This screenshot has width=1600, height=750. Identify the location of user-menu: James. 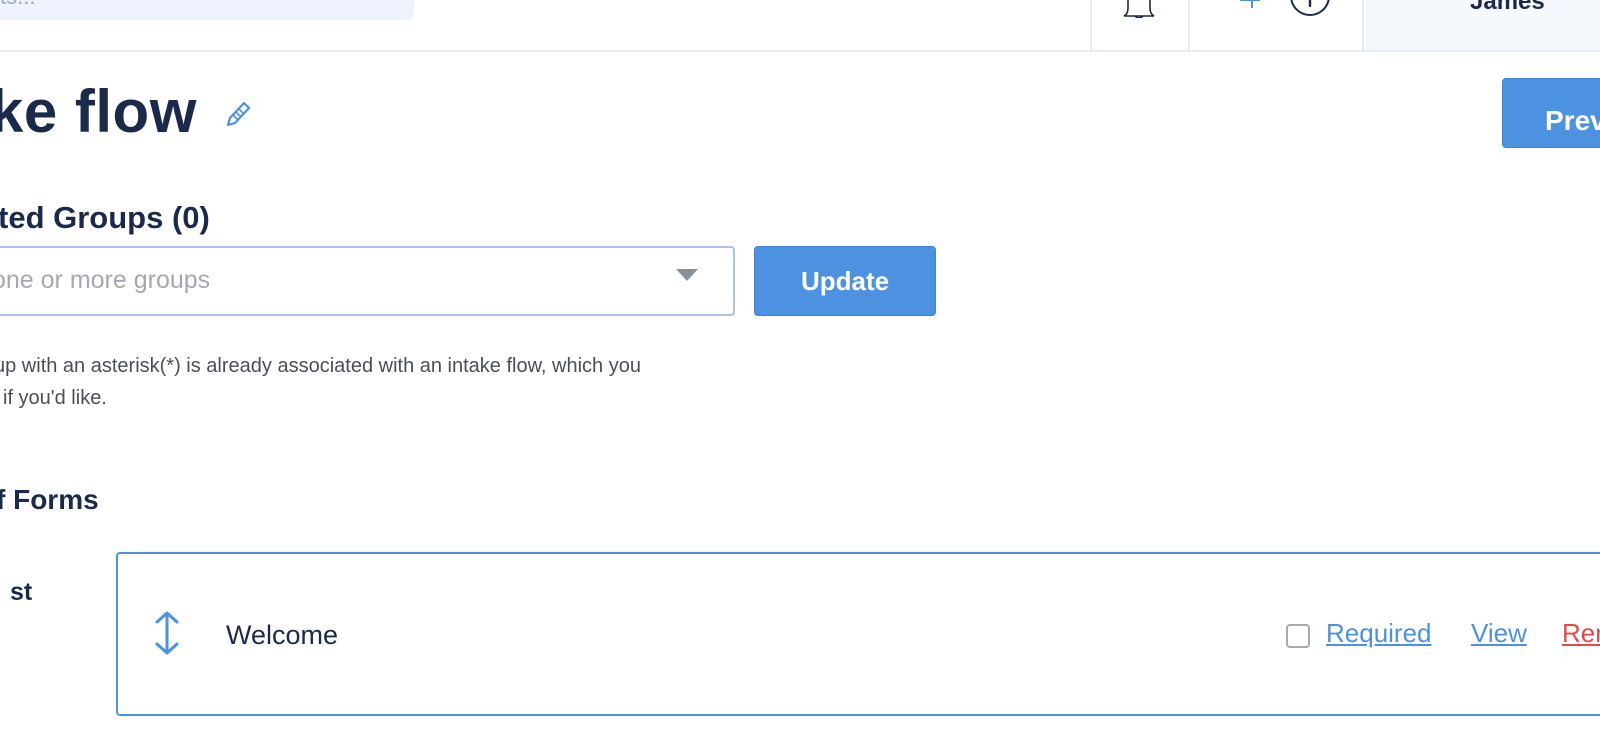
(1483, 25).